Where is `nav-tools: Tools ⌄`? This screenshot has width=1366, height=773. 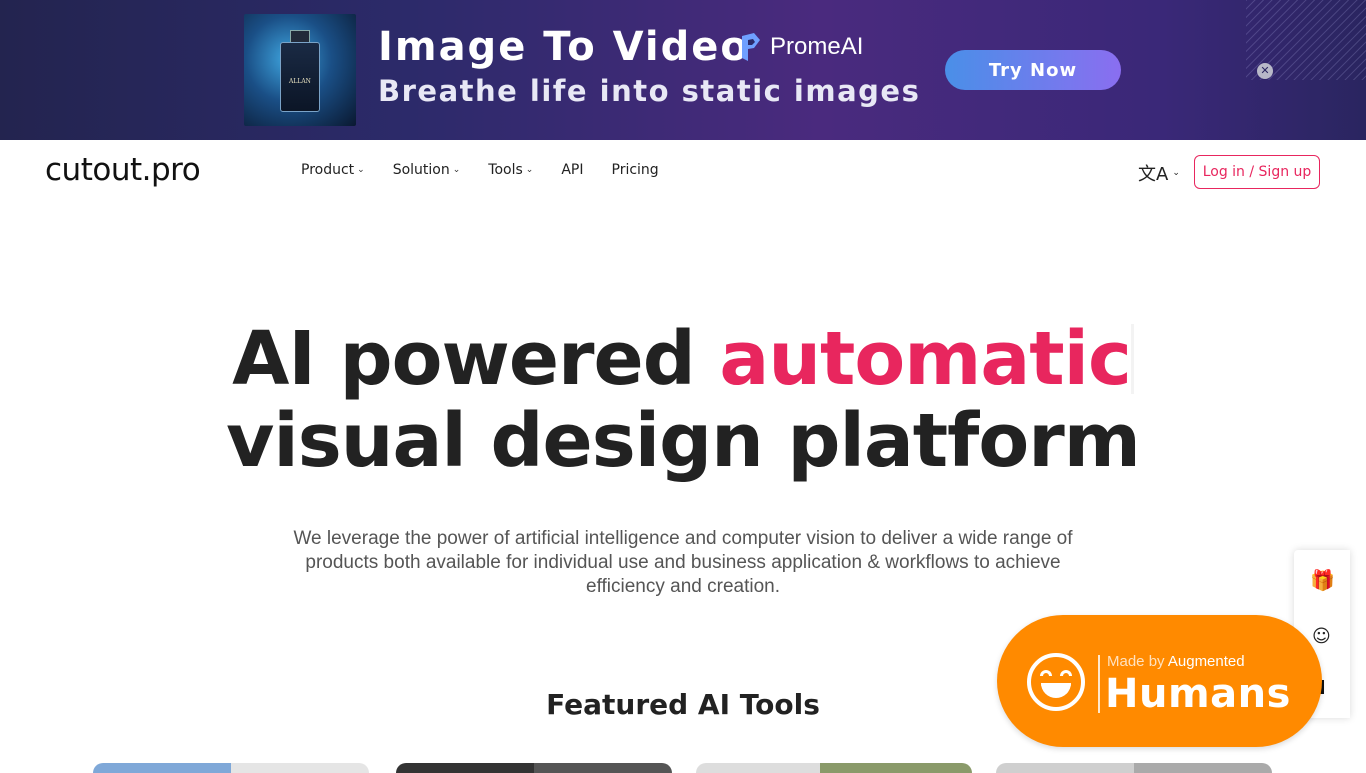 nav-tools: Tools ⌄ is located at coordinates (510, 170).